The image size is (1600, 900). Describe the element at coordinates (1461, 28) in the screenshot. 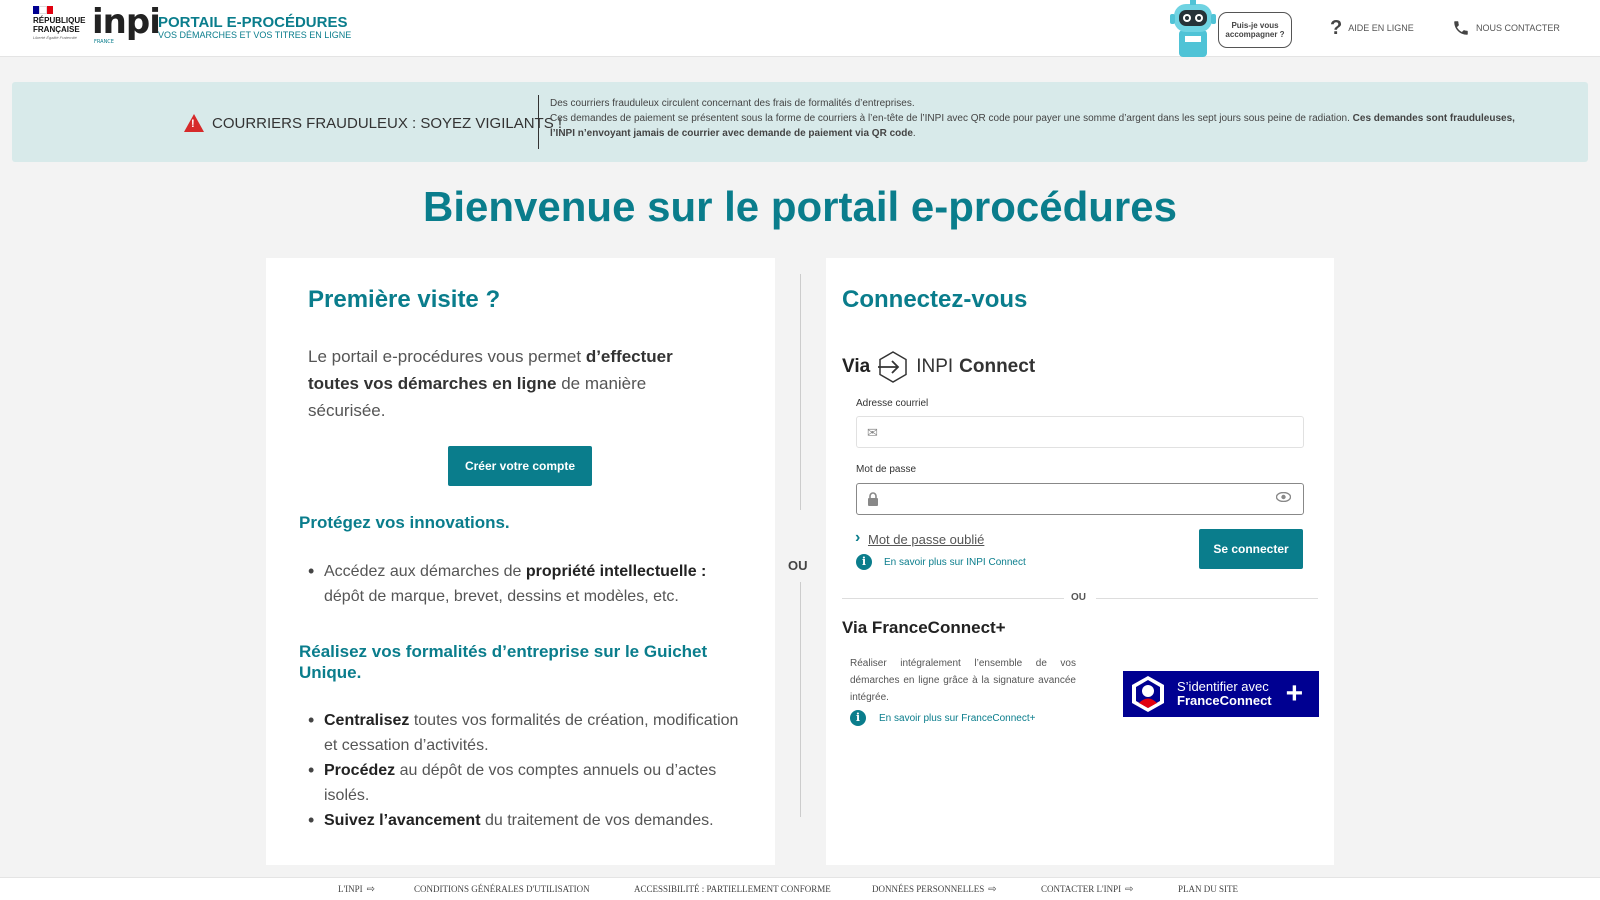

I see `phone-icon` at that location.